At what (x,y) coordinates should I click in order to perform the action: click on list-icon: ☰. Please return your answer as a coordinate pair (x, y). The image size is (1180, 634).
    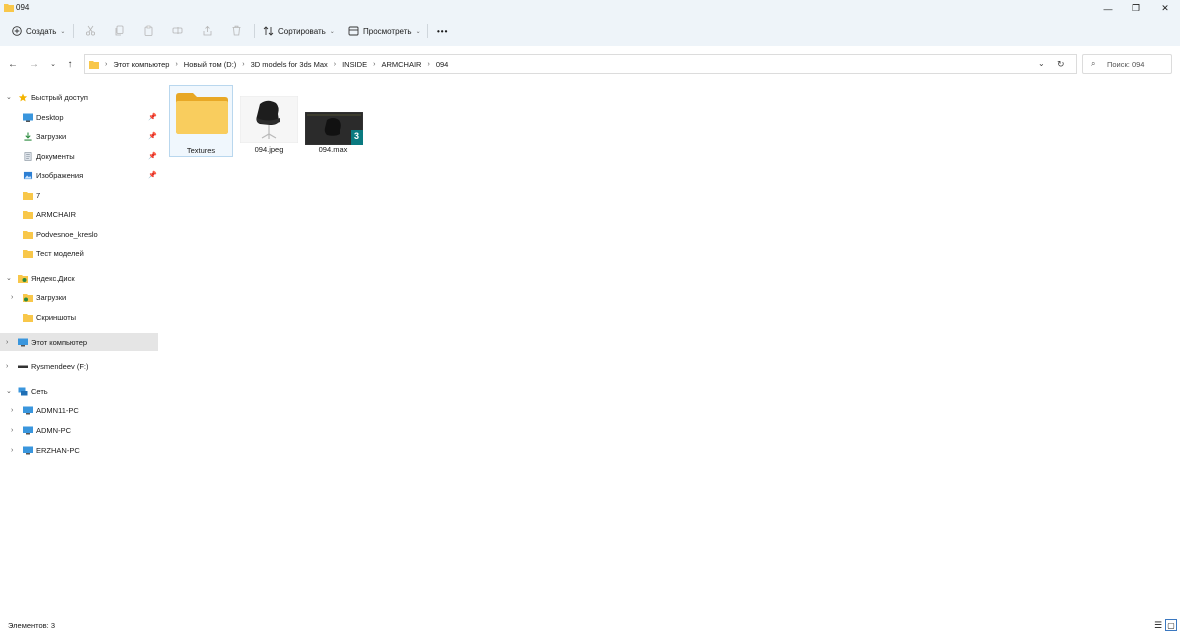
    Looking at the image, I should click on (1158, 624).